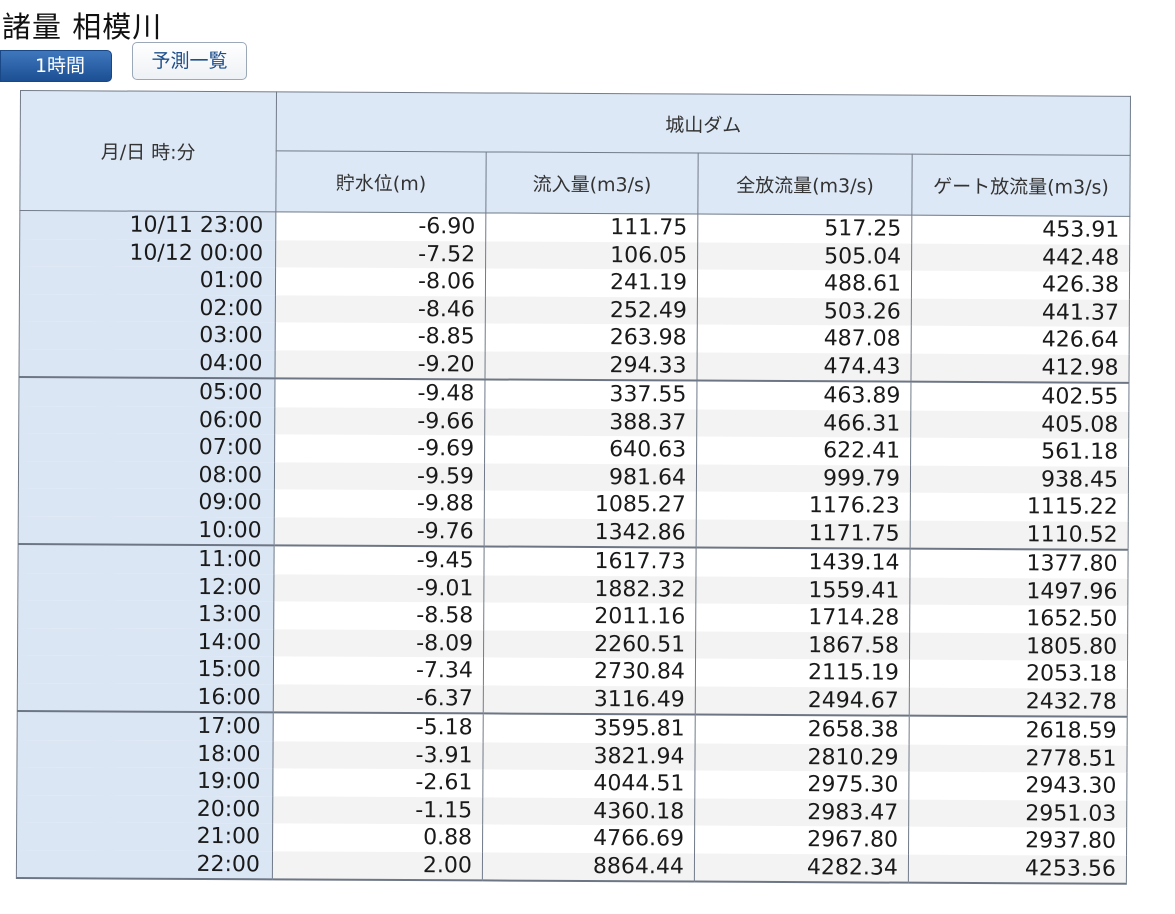  What do you see at coordinates (1018, 591) in the screenshot?
I see `gate-discharge-cell: 1497.96` at bounding box center [1018, 591].